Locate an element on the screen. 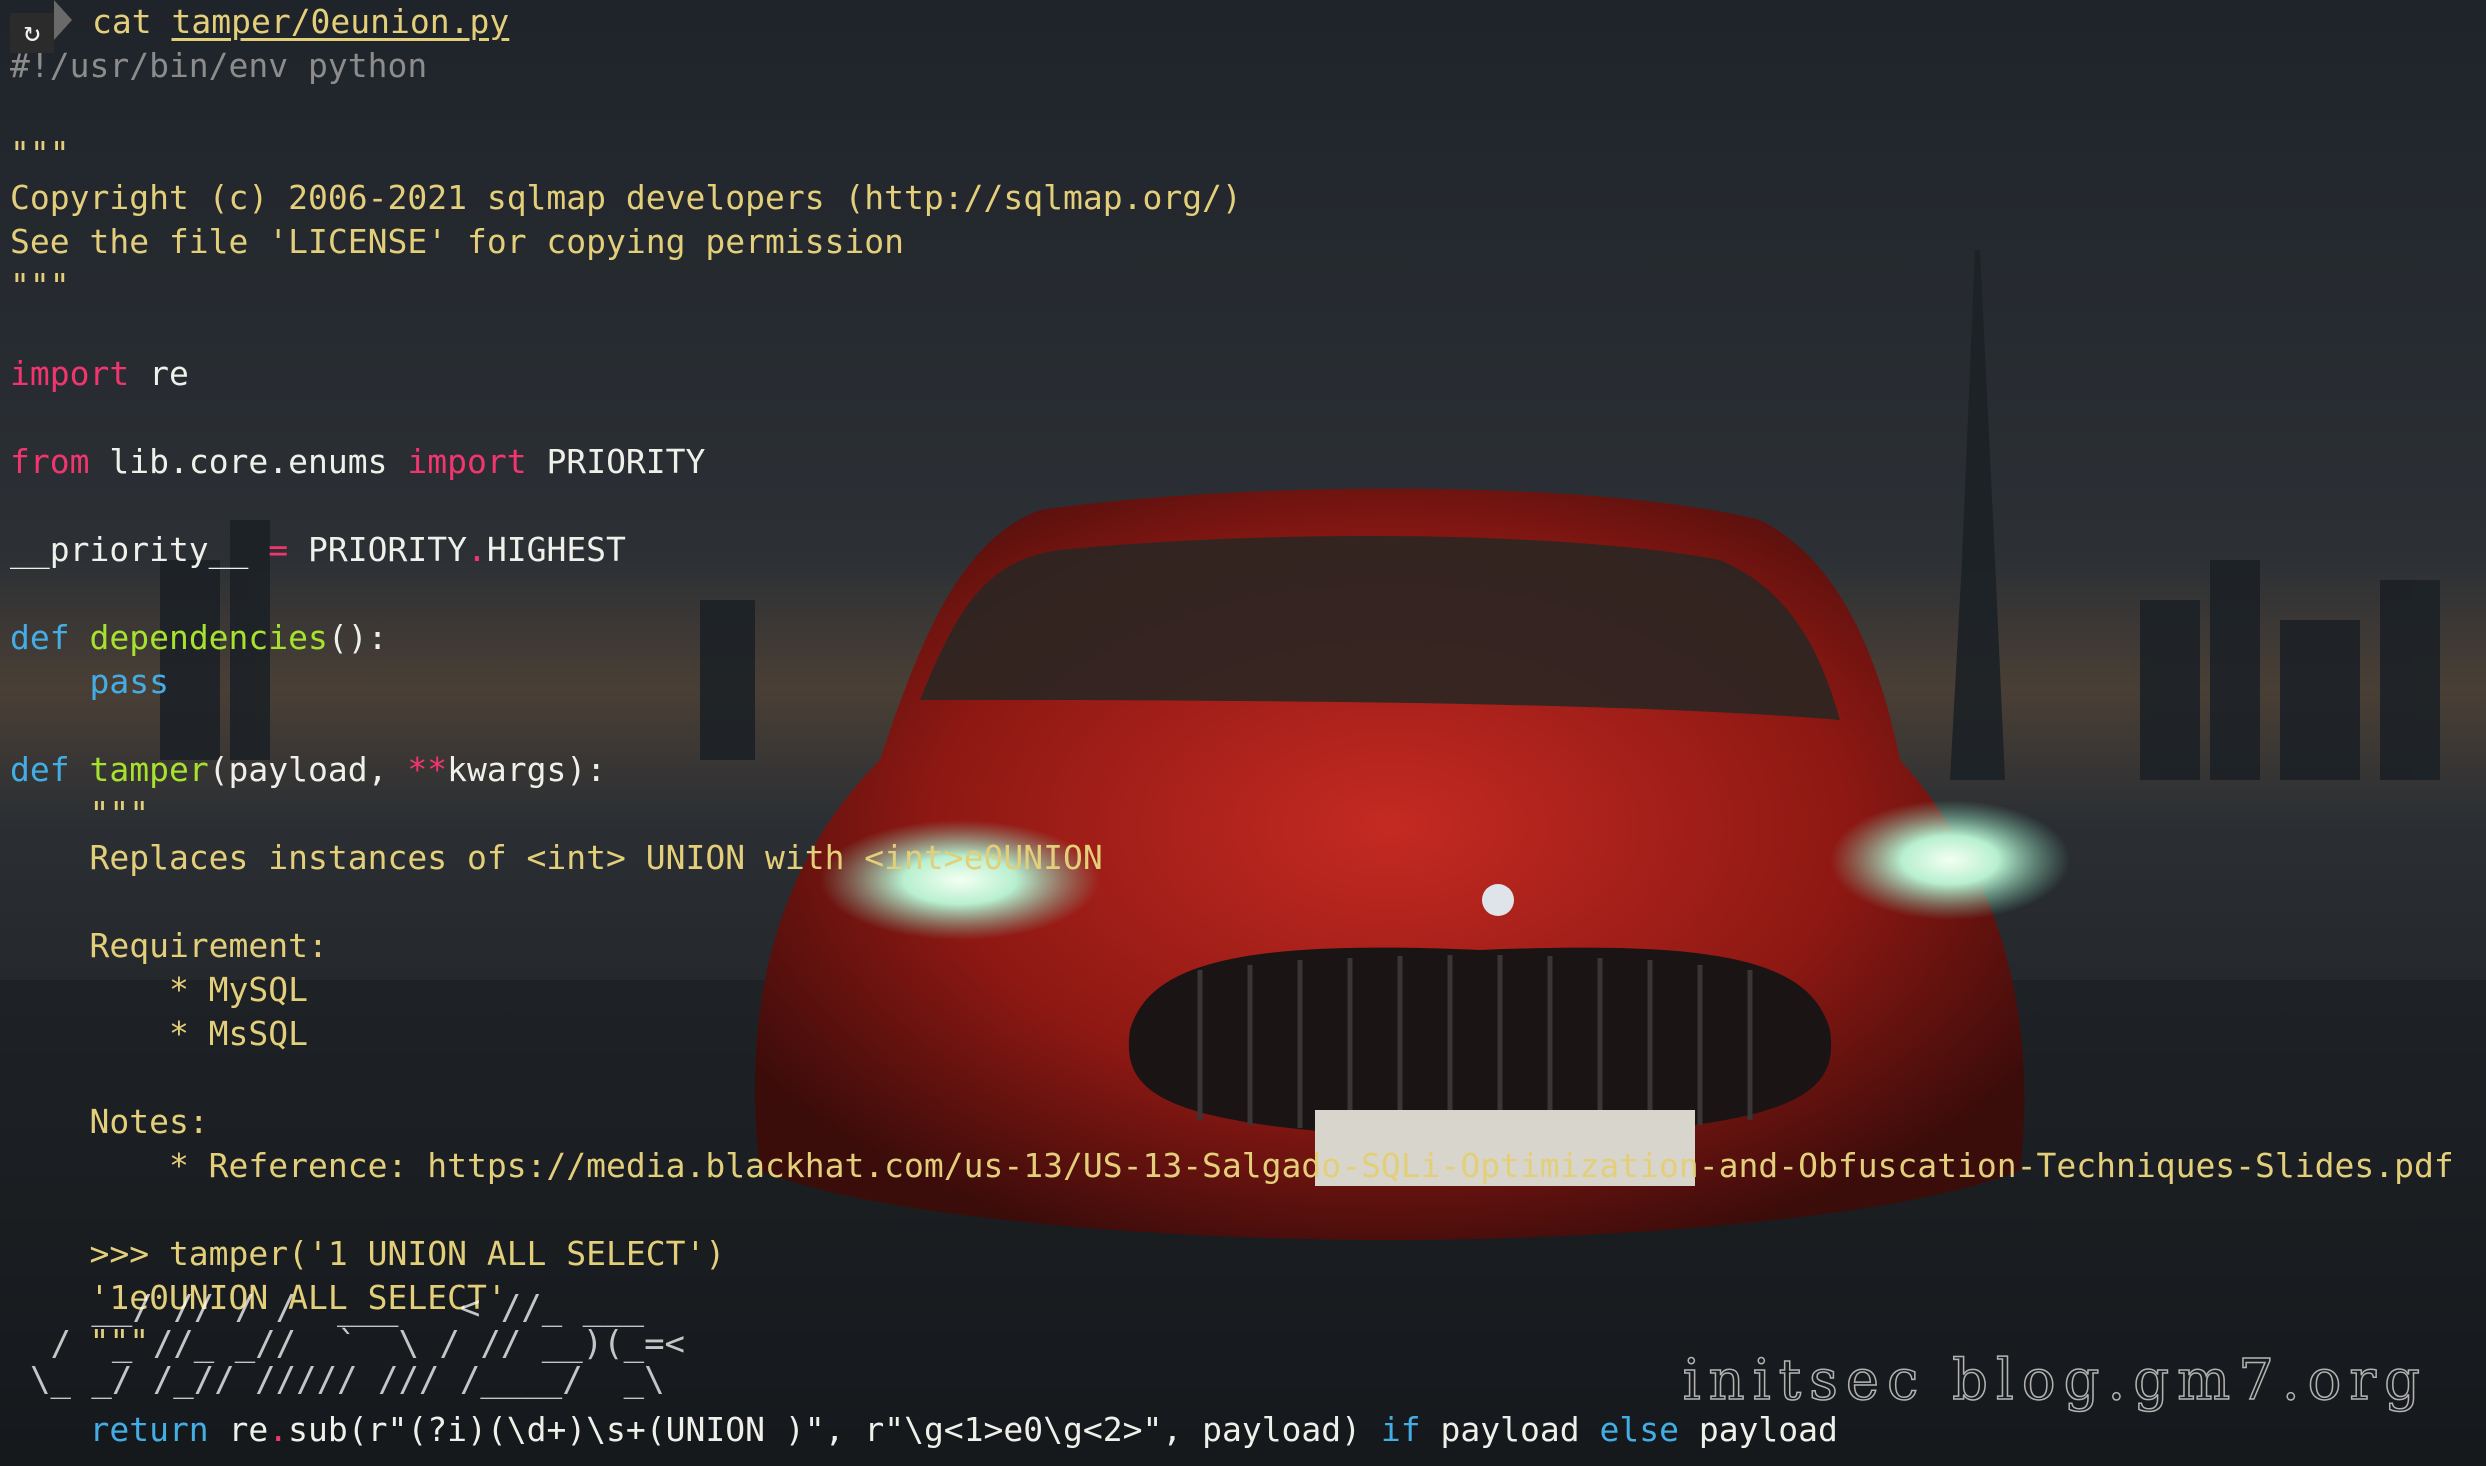  module-name: lib.core.enums is located at coordinates (248, 461).